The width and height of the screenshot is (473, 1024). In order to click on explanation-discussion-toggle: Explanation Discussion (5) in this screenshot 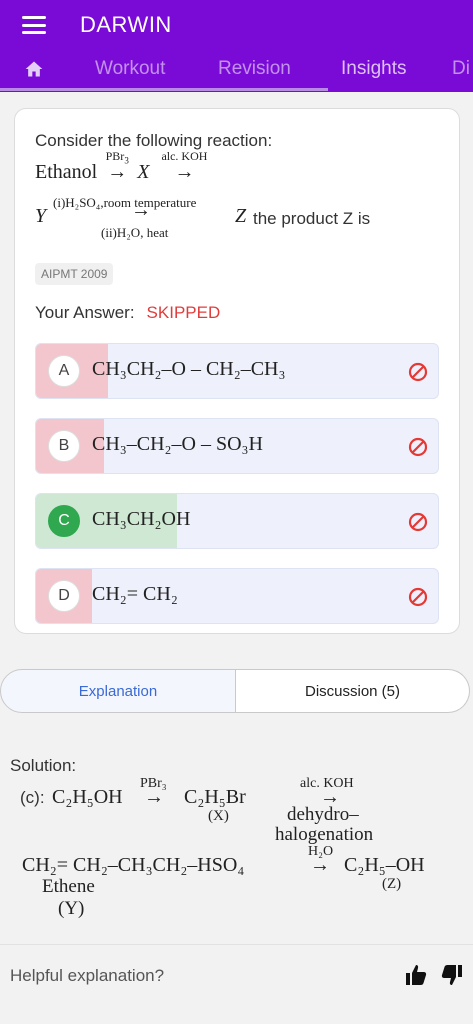, I will do `click(235, 691)`.